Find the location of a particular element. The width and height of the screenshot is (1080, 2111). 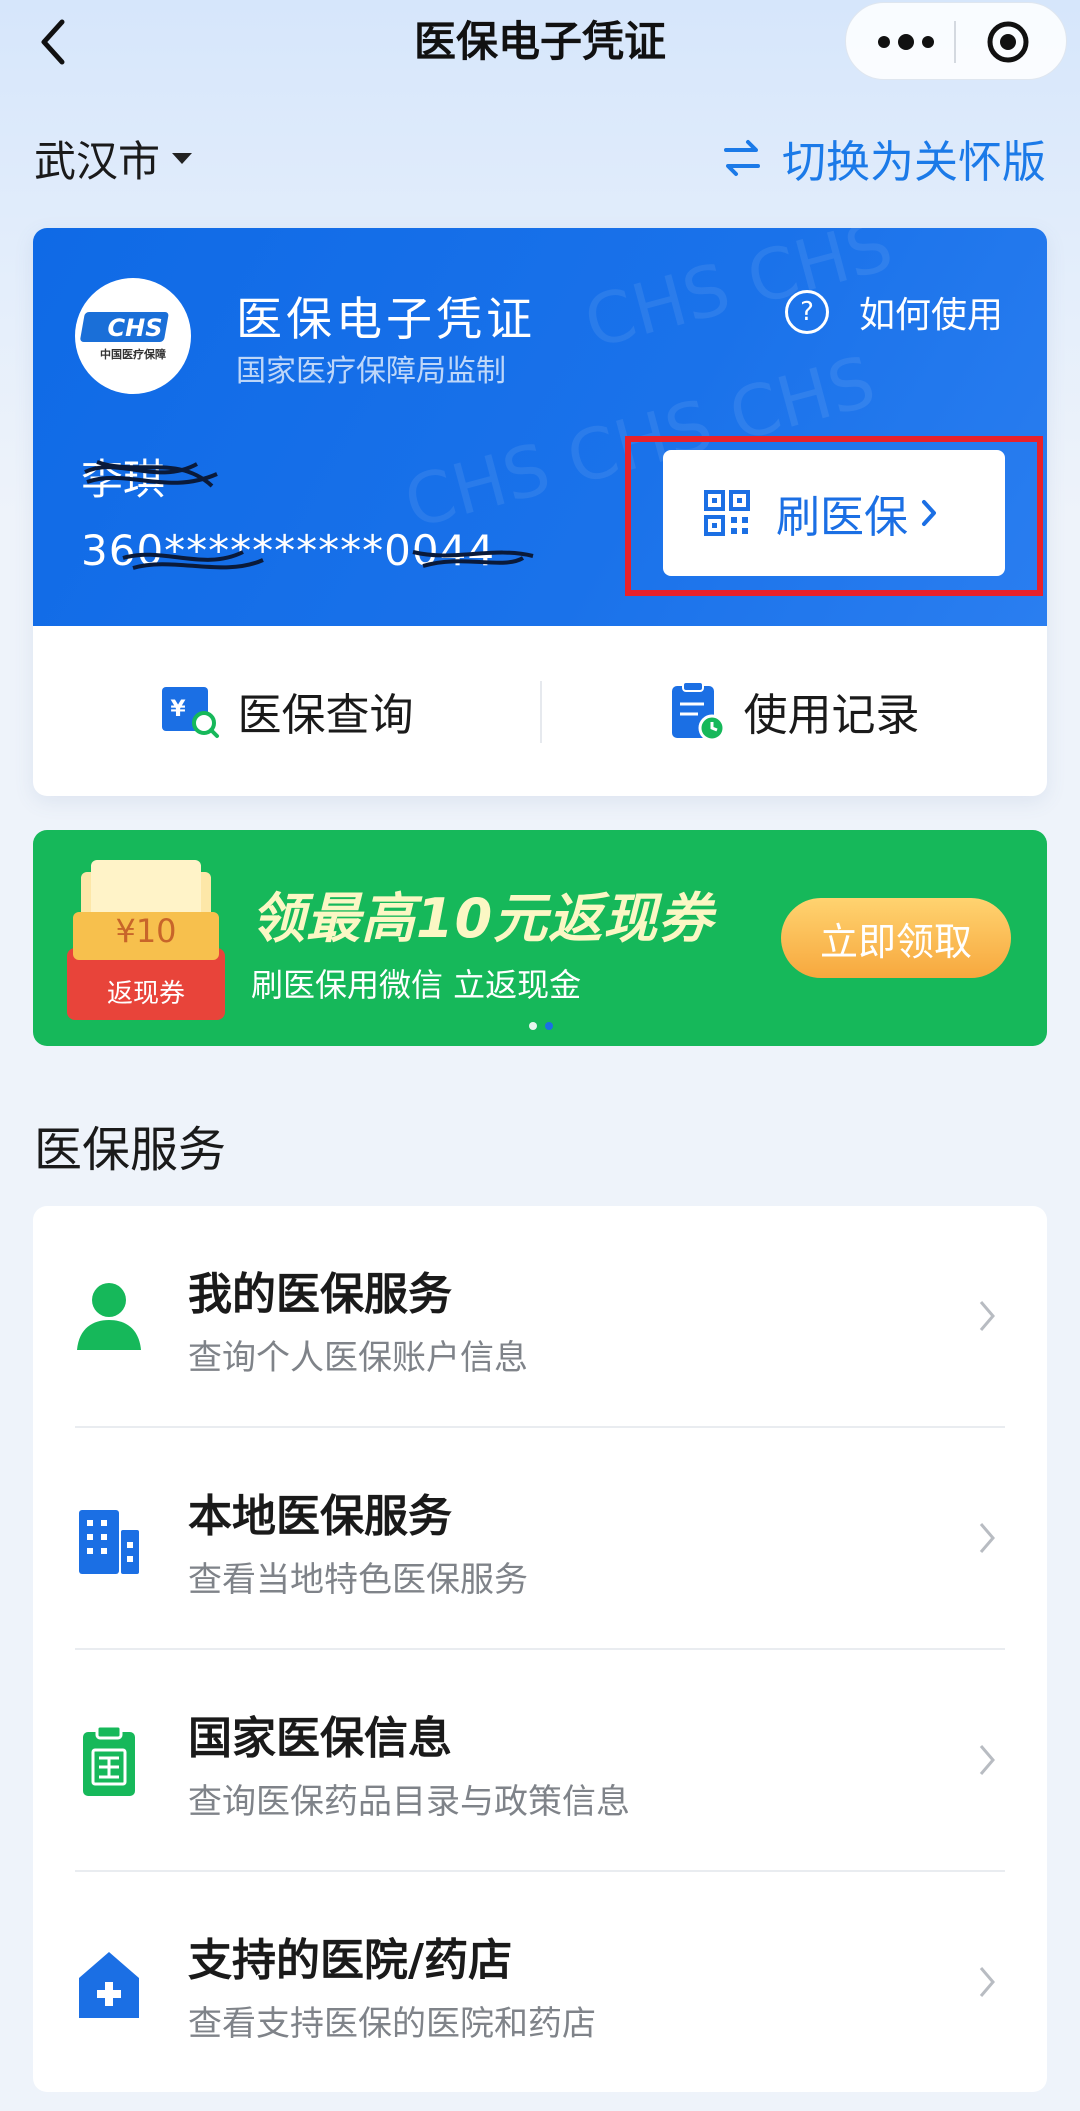

holder-name: 李琪 is located at coordinates (123, 479).